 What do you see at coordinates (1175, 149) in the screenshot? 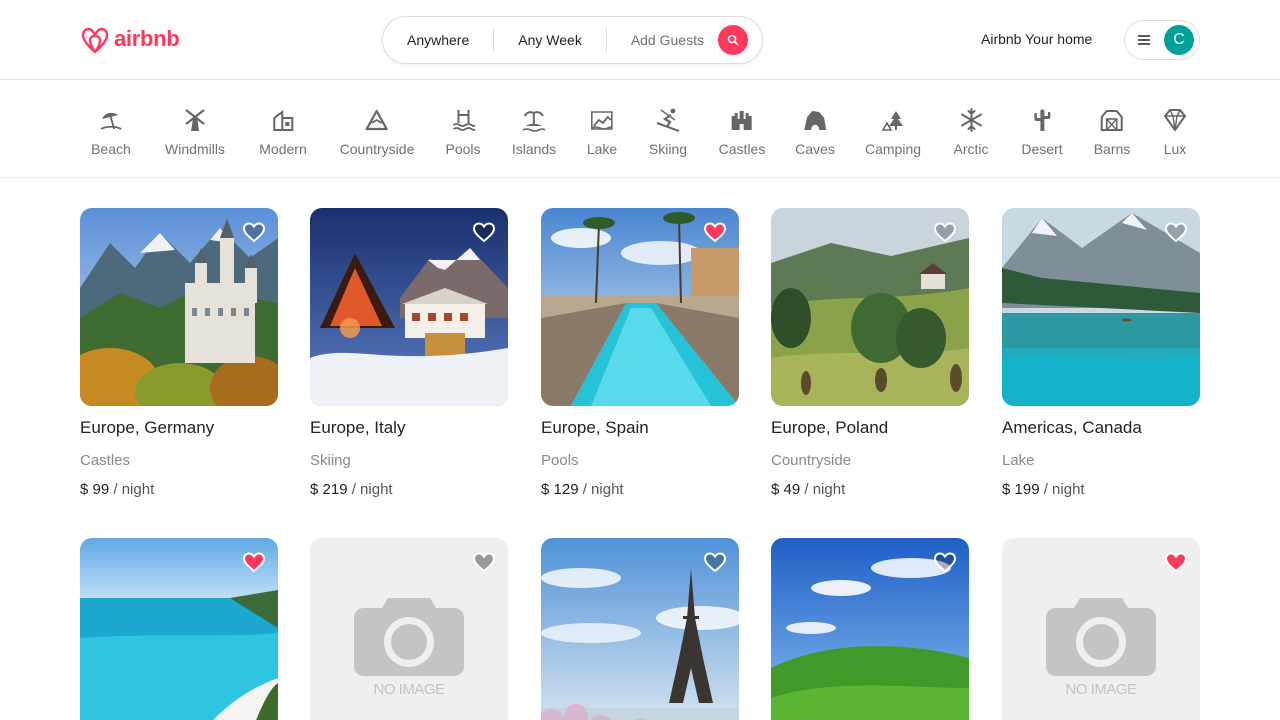
I see `category-label: Lux` at bounding box center [1175, 149].